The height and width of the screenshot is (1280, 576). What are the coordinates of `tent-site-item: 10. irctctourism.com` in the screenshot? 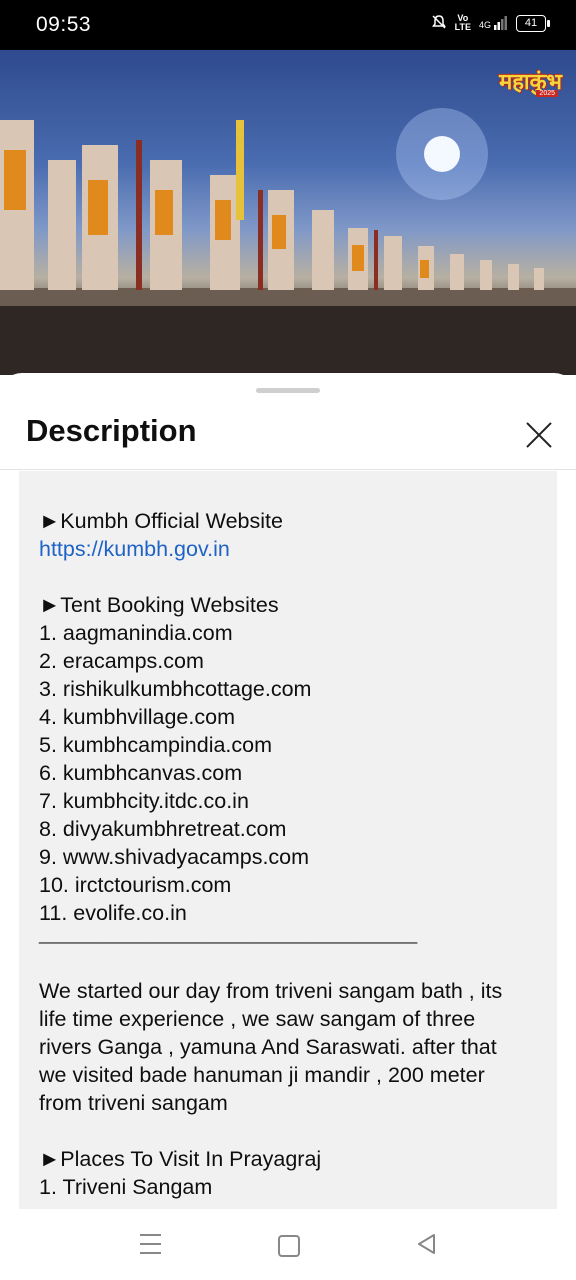 It's located at (135, 885).